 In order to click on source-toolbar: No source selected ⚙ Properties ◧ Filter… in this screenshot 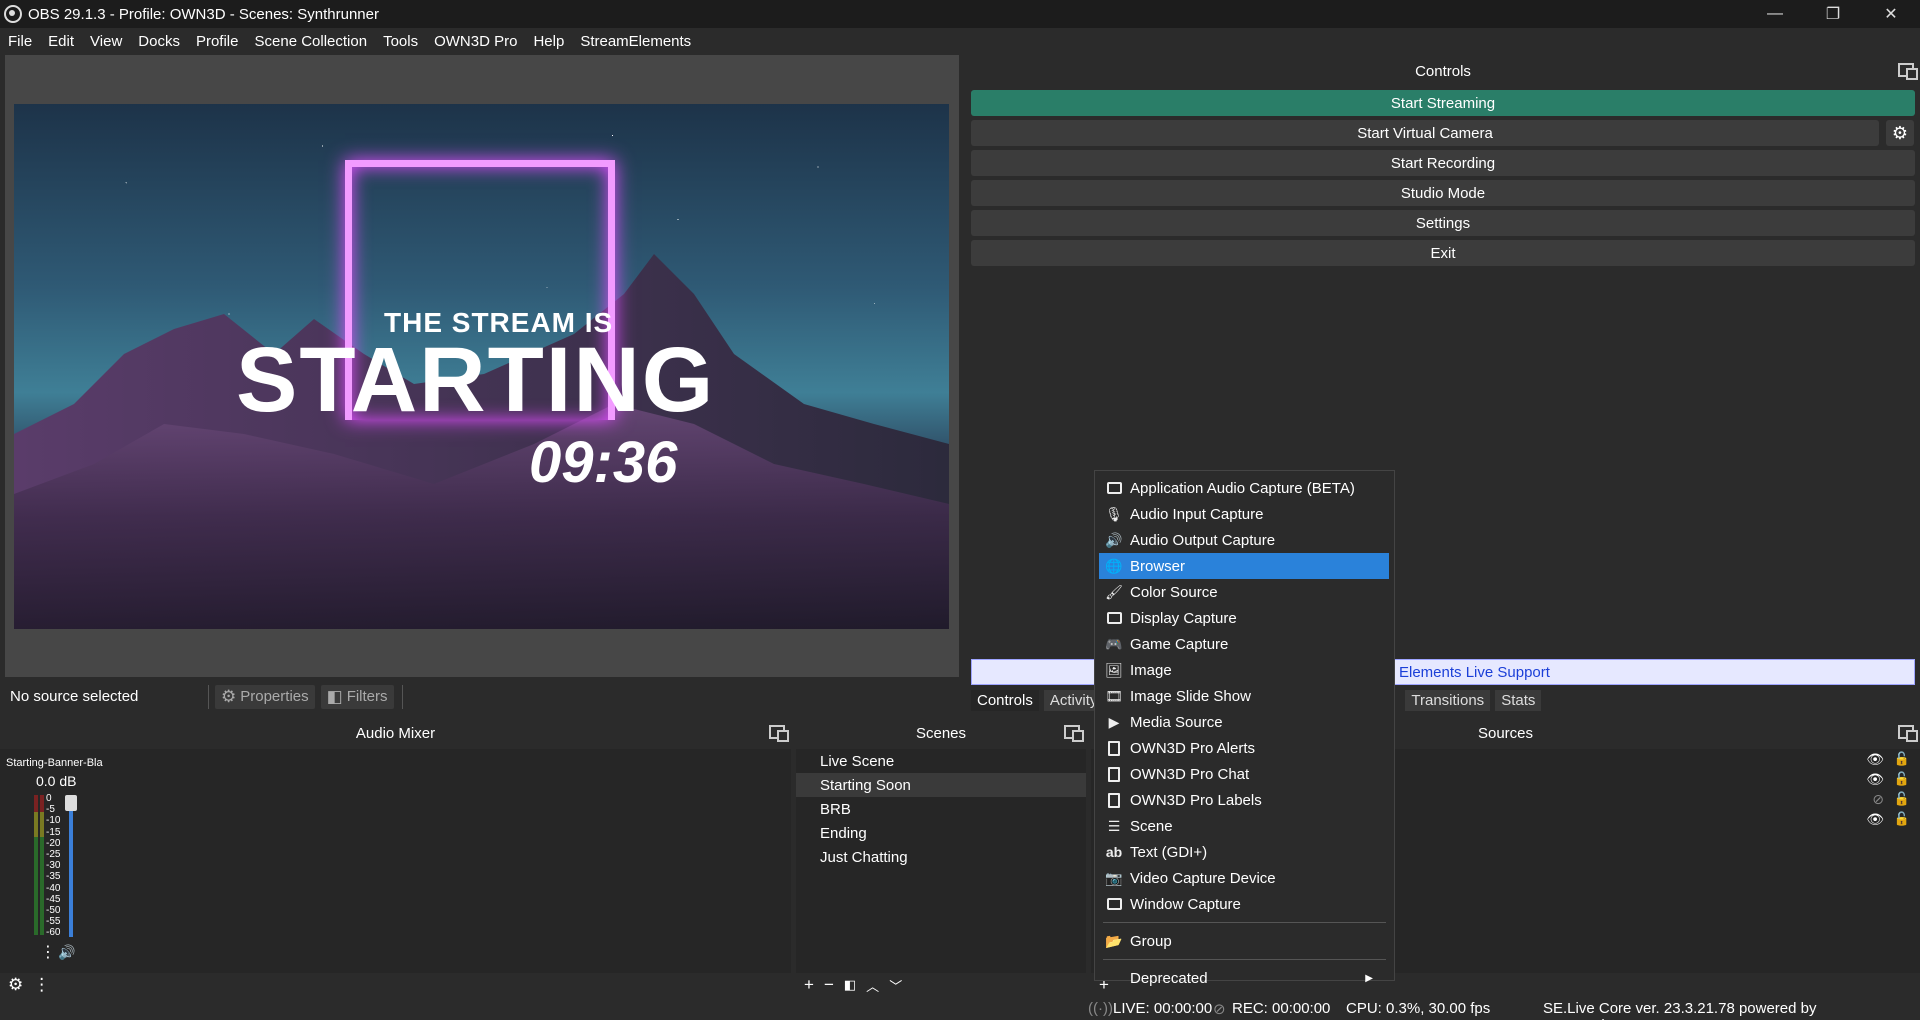, I will do `click(482, 696)`.